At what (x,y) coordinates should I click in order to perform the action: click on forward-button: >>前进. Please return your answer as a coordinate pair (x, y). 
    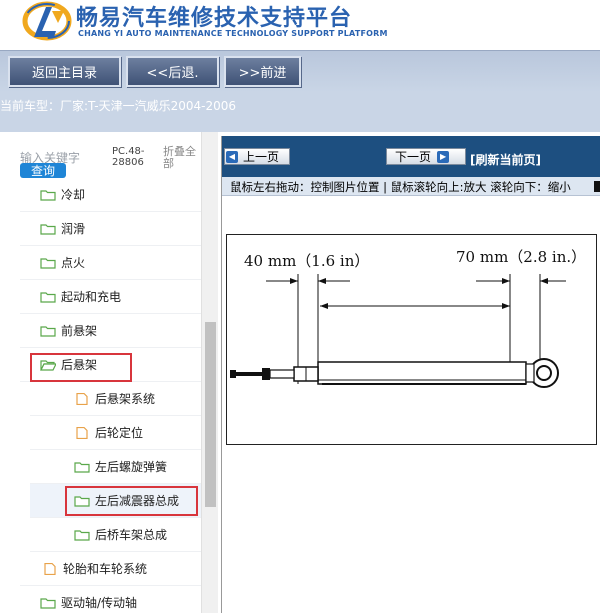
    Looking at the image, I should click on (262, 71).